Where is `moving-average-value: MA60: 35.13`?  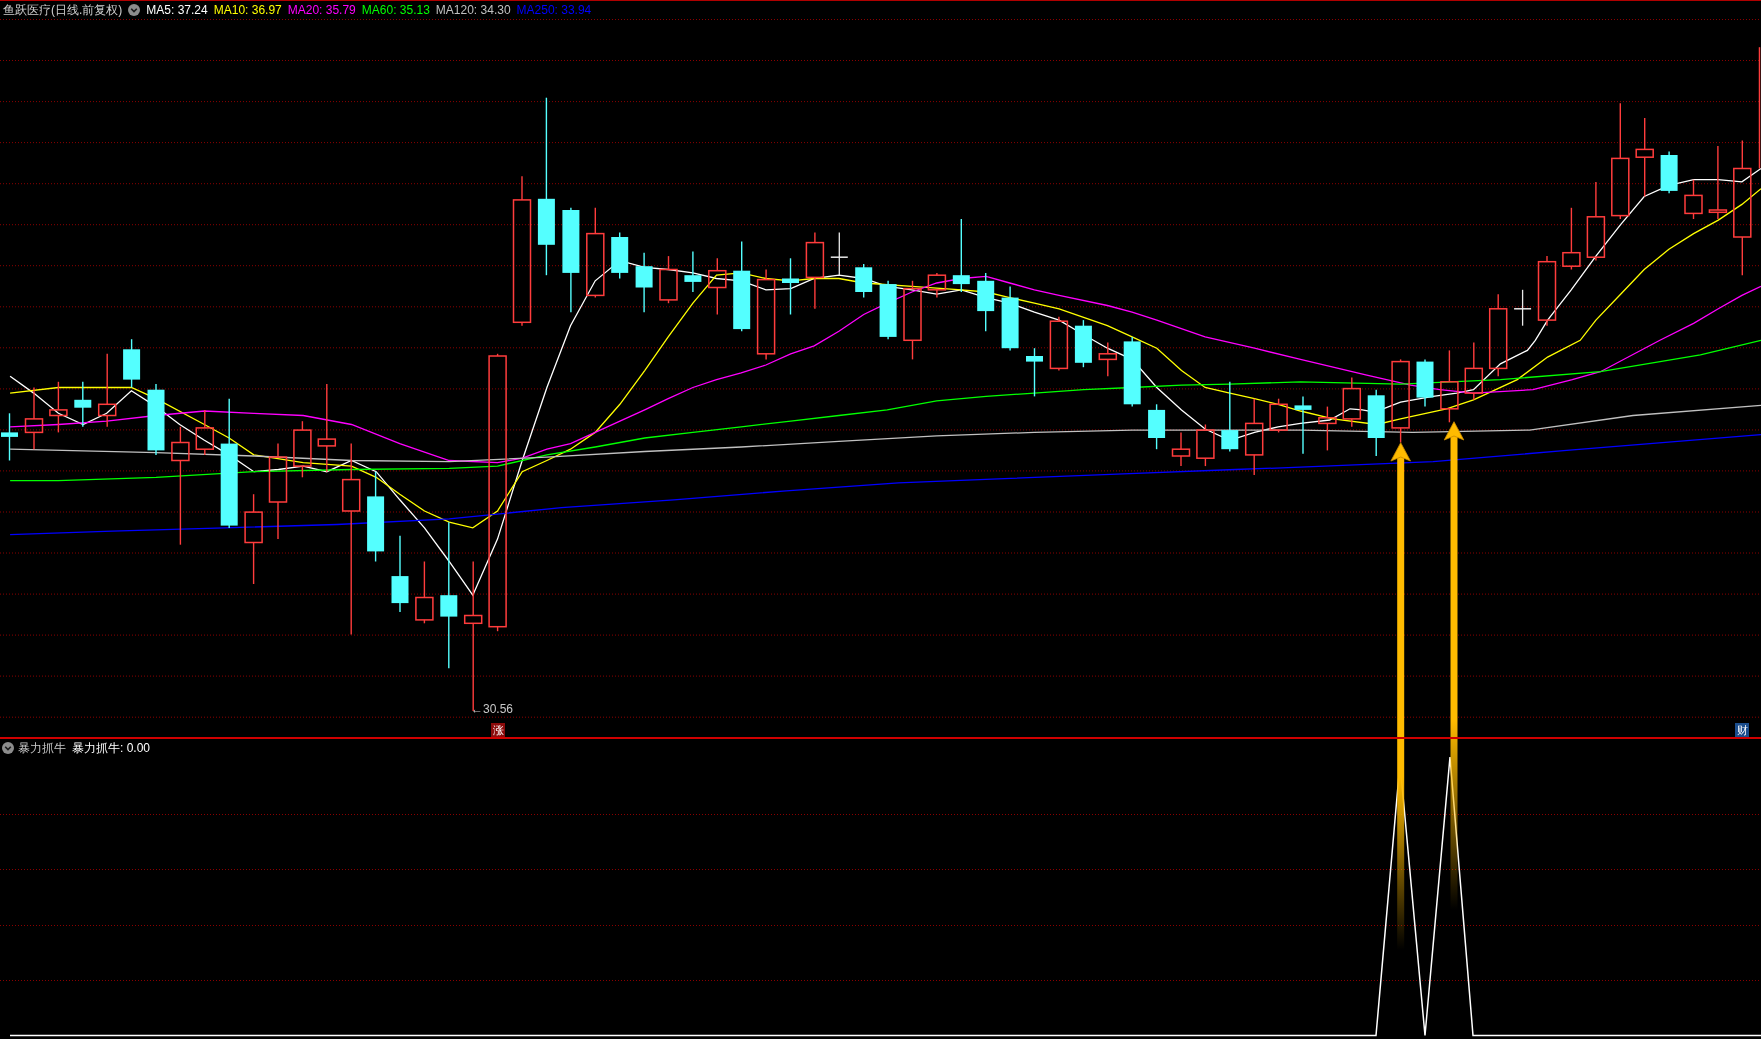
moving-average-value: MA60: 35.13 is located at coordinates (395, 10).